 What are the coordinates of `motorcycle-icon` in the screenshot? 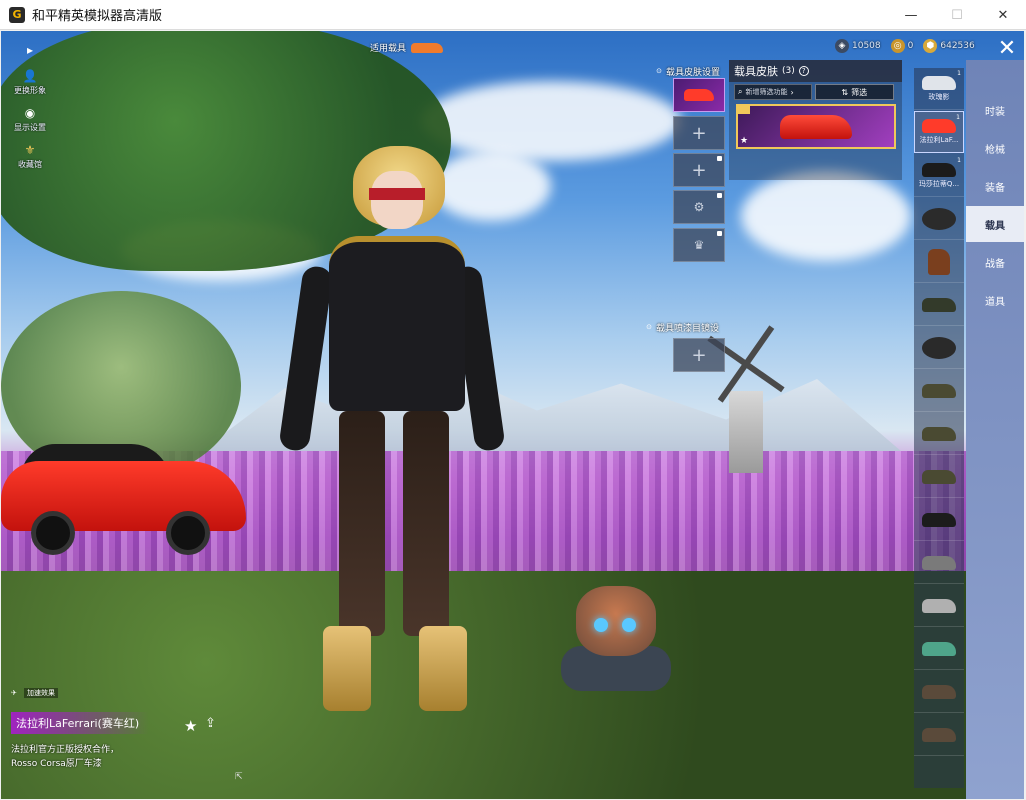 It's located at (939, 218).